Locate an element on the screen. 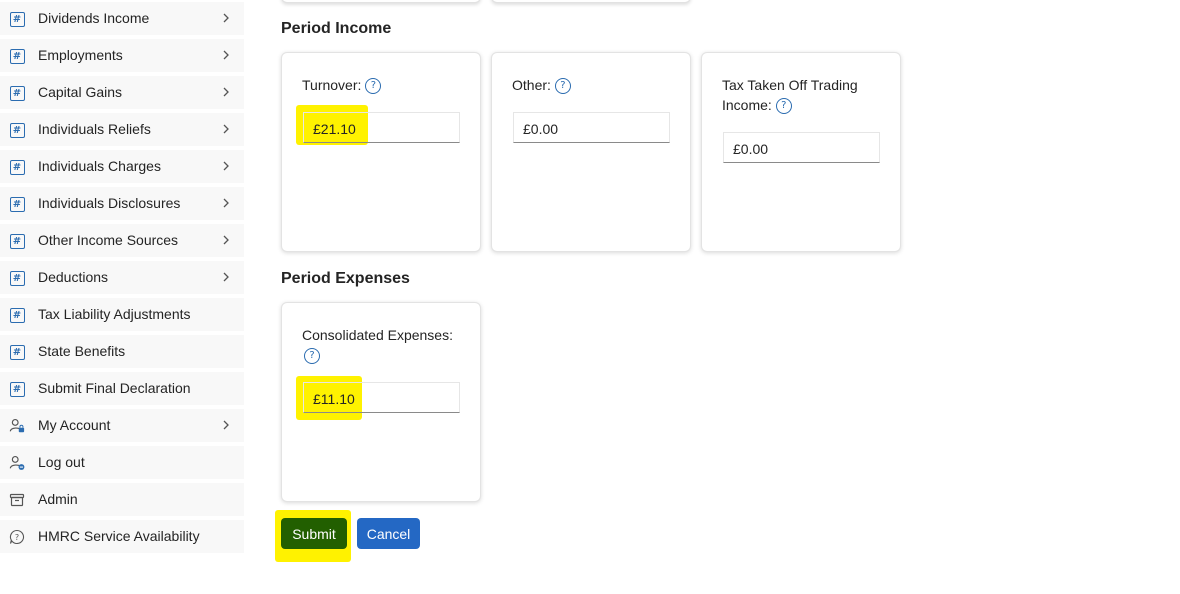  sidebar-item-submit-final-declaration: # Submit Final Declaration is located at coordinates (122, 388).